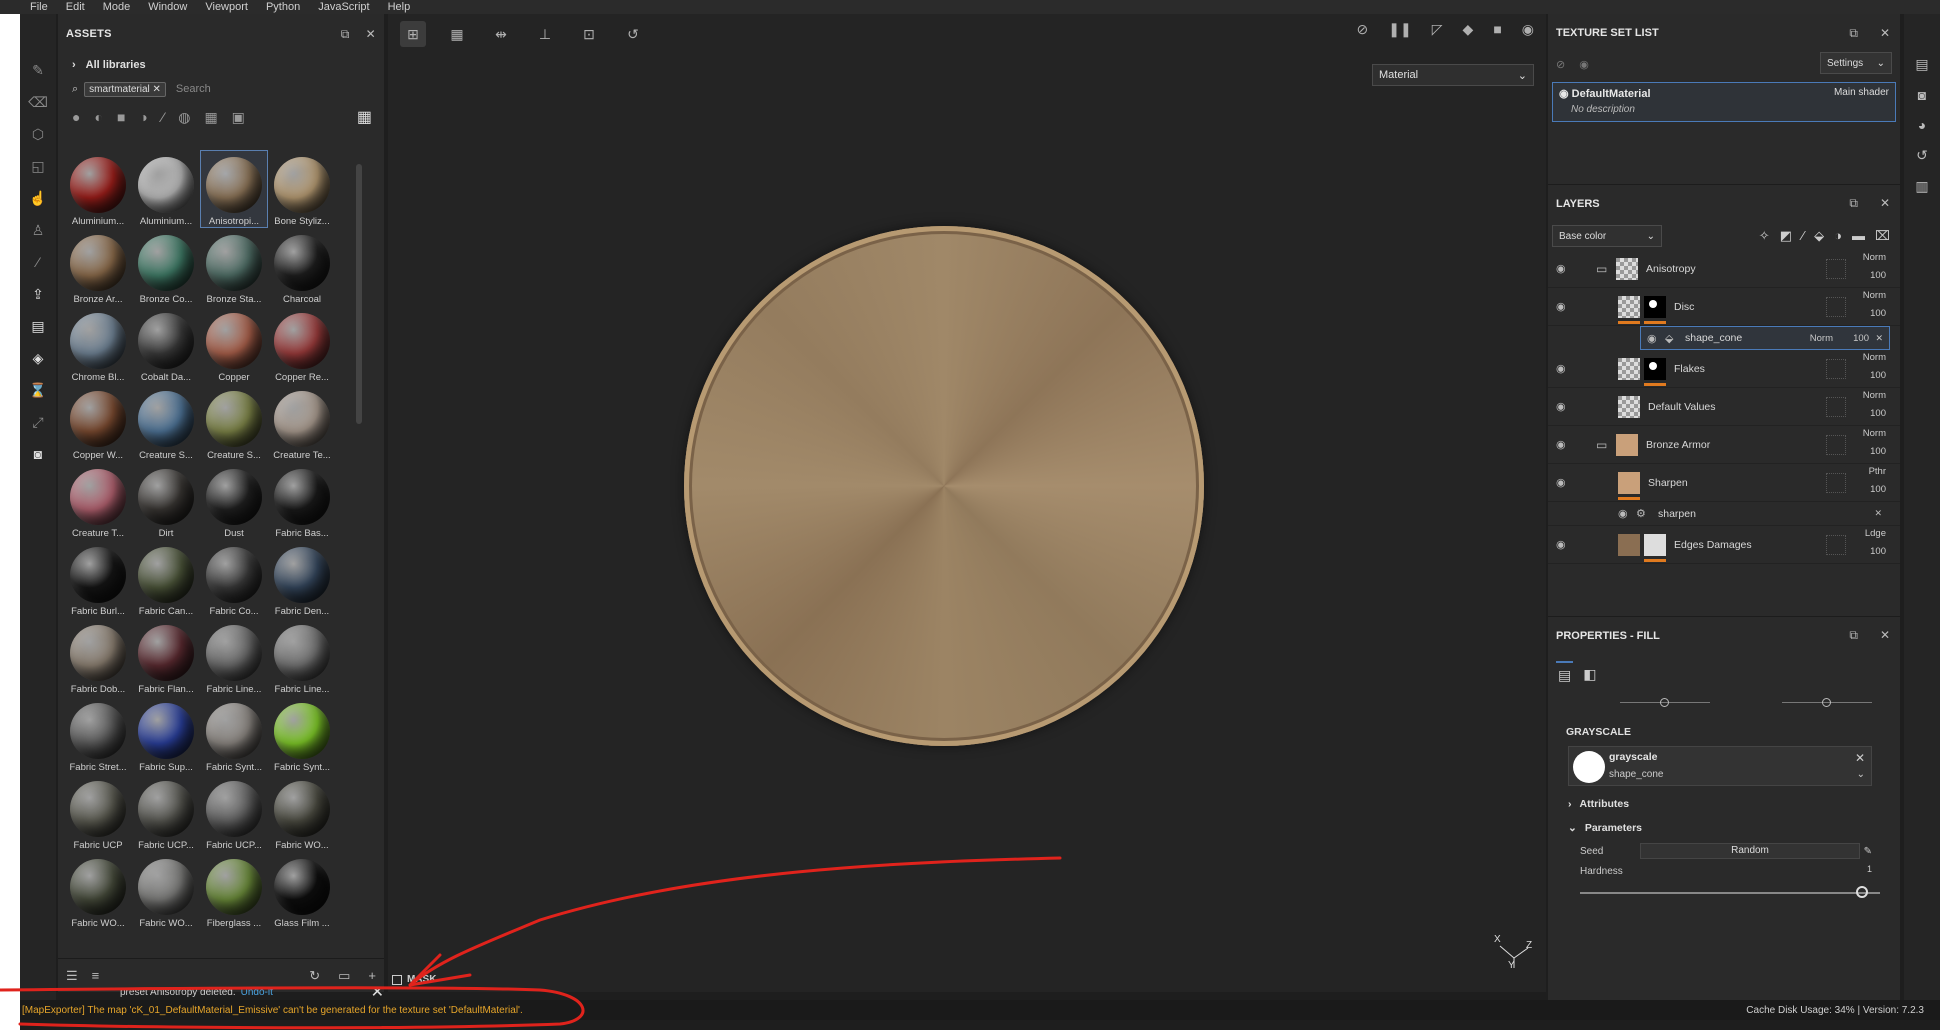 The image size is (1940, 1030). I want to click on environment-filter-icon: ▣, so click(238, 117).